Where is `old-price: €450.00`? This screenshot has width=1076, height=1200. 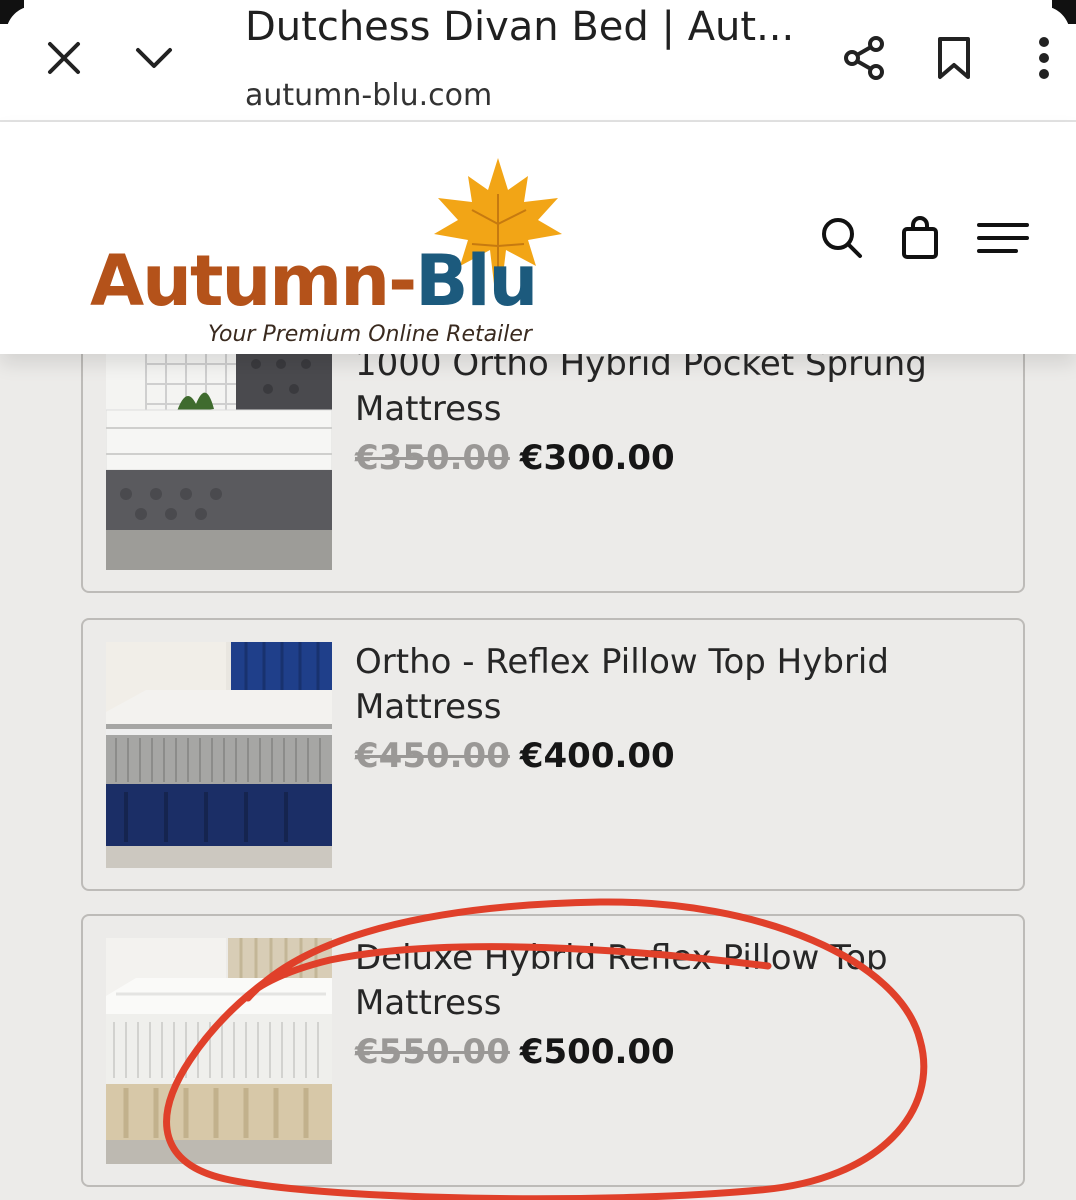
old-price: €450.00 is located at coordinates (432, 756).